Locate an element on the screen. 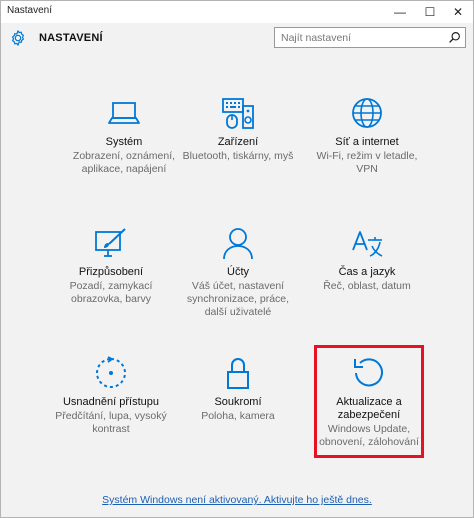 This screenshot has height=518, width=474. tile-devices: Zařízení Bluetooth, tiskárny, myš is located at coordinates (238, 146).